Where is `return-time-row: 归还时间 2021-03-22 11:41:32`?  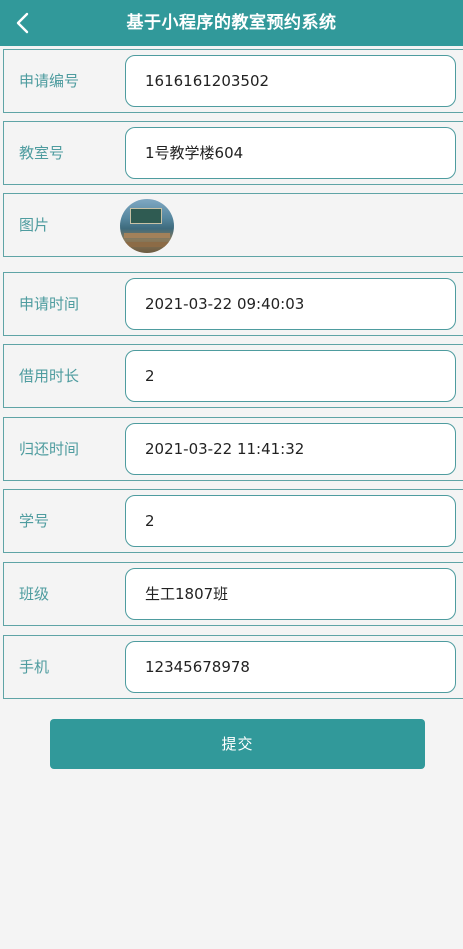 return-time-row: 归还时间 2021-03-22 11:41:32 is located at coordinates (233, 449).